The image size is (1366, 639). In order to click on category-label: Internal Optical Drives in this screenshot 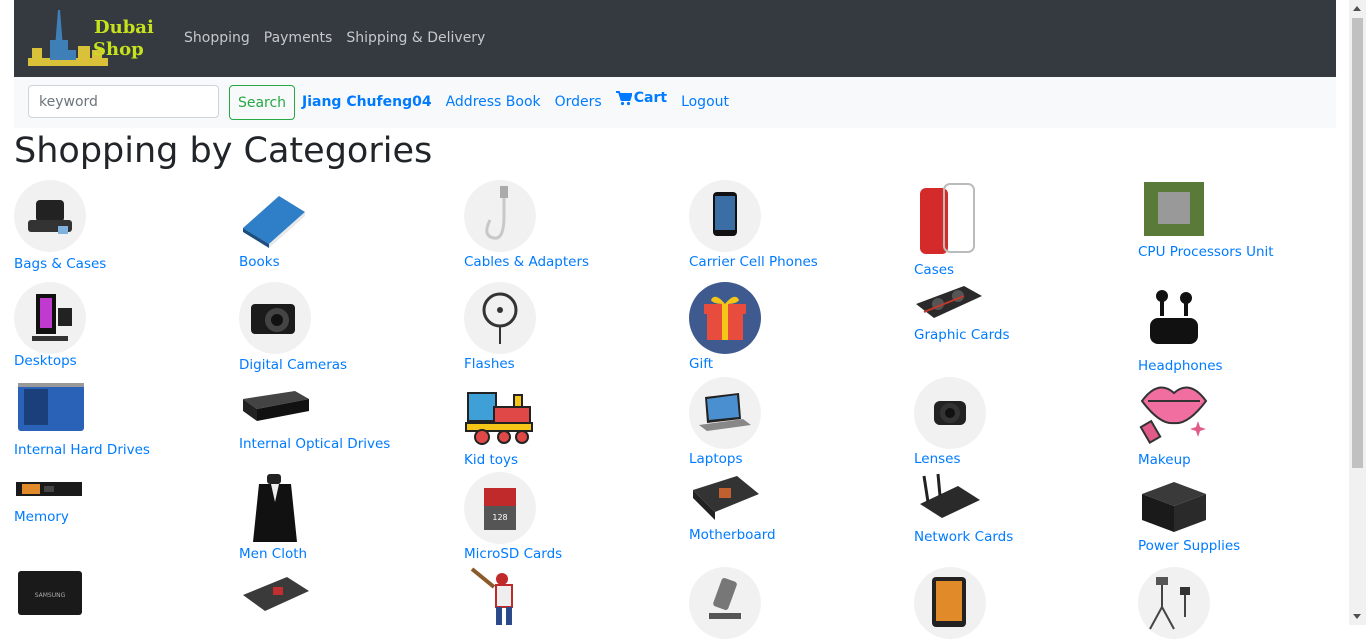, I will do `click(314, 444)`.